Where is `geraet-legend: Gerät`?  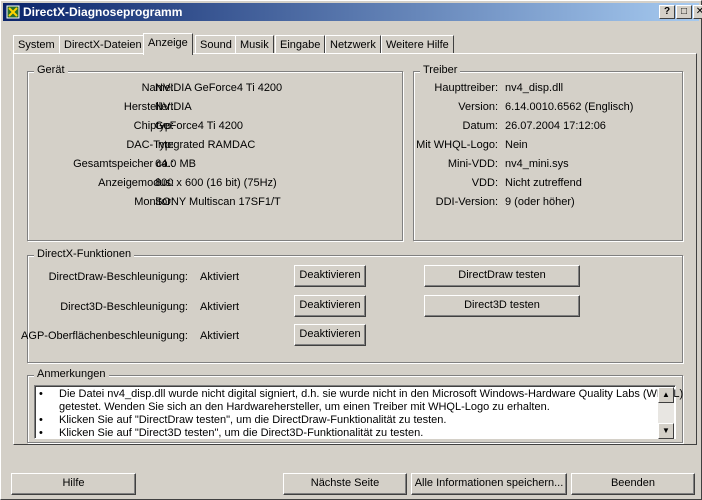
geraet-legend: Gerät is located at coordinates (51, 70).